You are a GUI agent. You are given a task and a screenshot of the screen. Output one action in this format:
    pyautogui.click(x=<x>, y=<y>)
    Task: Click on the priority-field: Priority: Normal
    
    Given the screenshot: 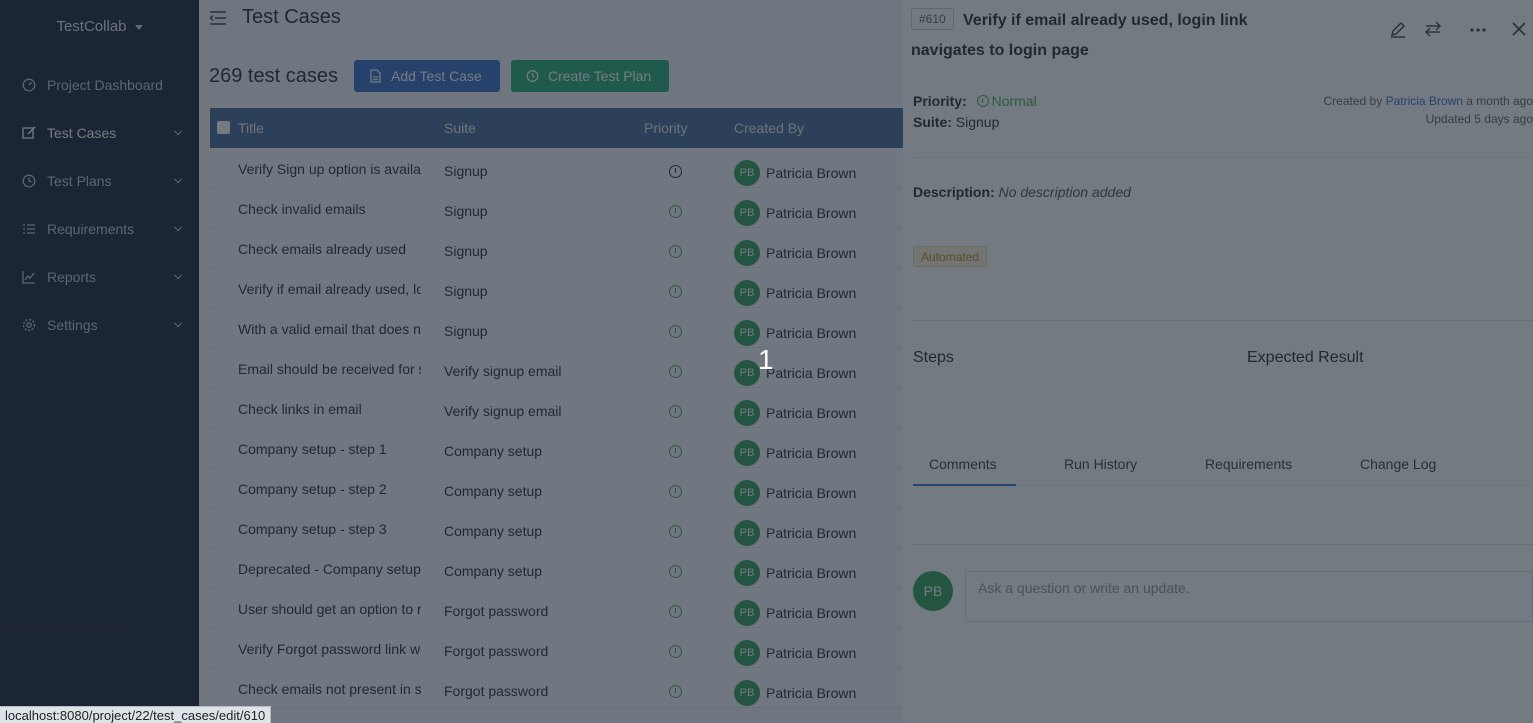 What is the action you would take?
    pyautogui.click(x=975, y=101)
    